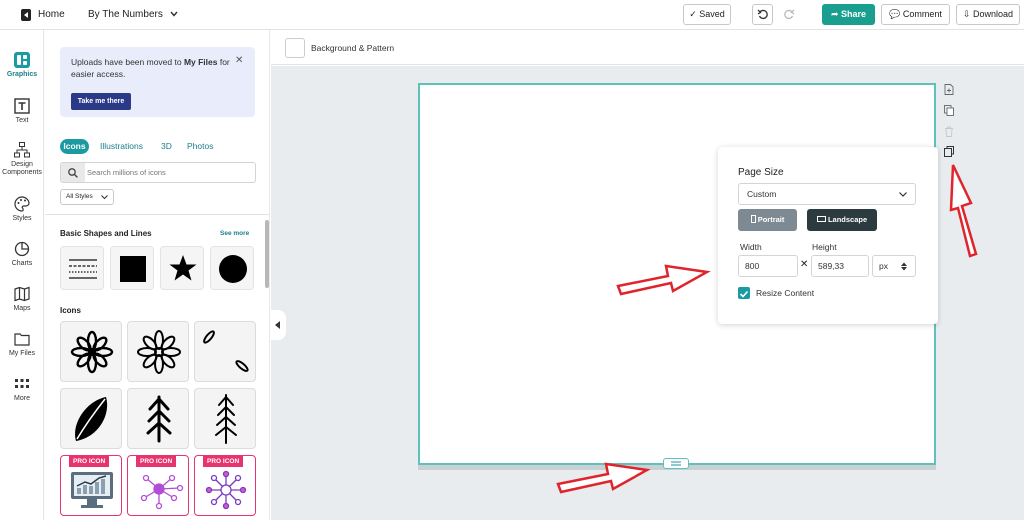 This screenshot has height=520, width=1024. What do you see at coordinates (963, 211) in the screenshot?
I see `arrow-to-page-size-icon` at bounding box center [963, 211].